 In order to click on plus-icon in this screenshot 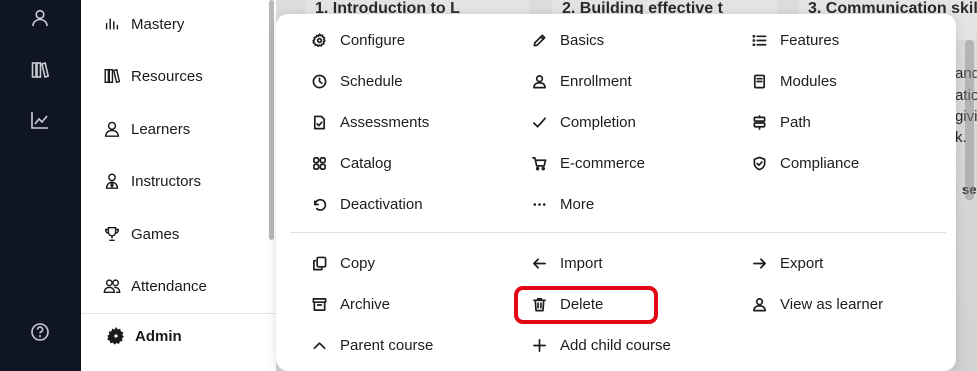, I will do `click(539, 345)`.